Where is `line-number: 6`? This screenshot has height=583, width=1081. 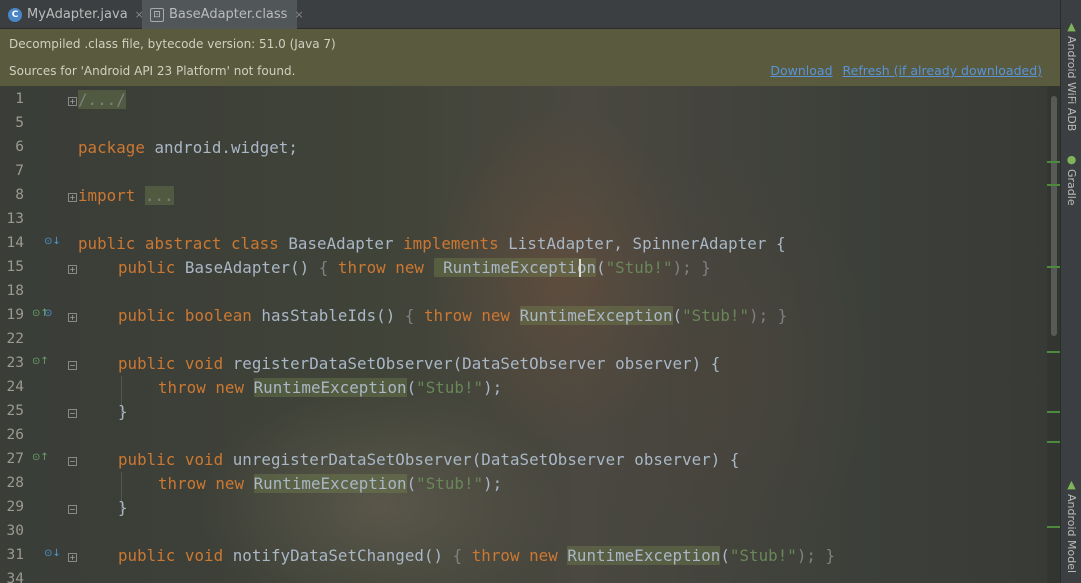 line-number: 6 is located at coordinates (19, 147).